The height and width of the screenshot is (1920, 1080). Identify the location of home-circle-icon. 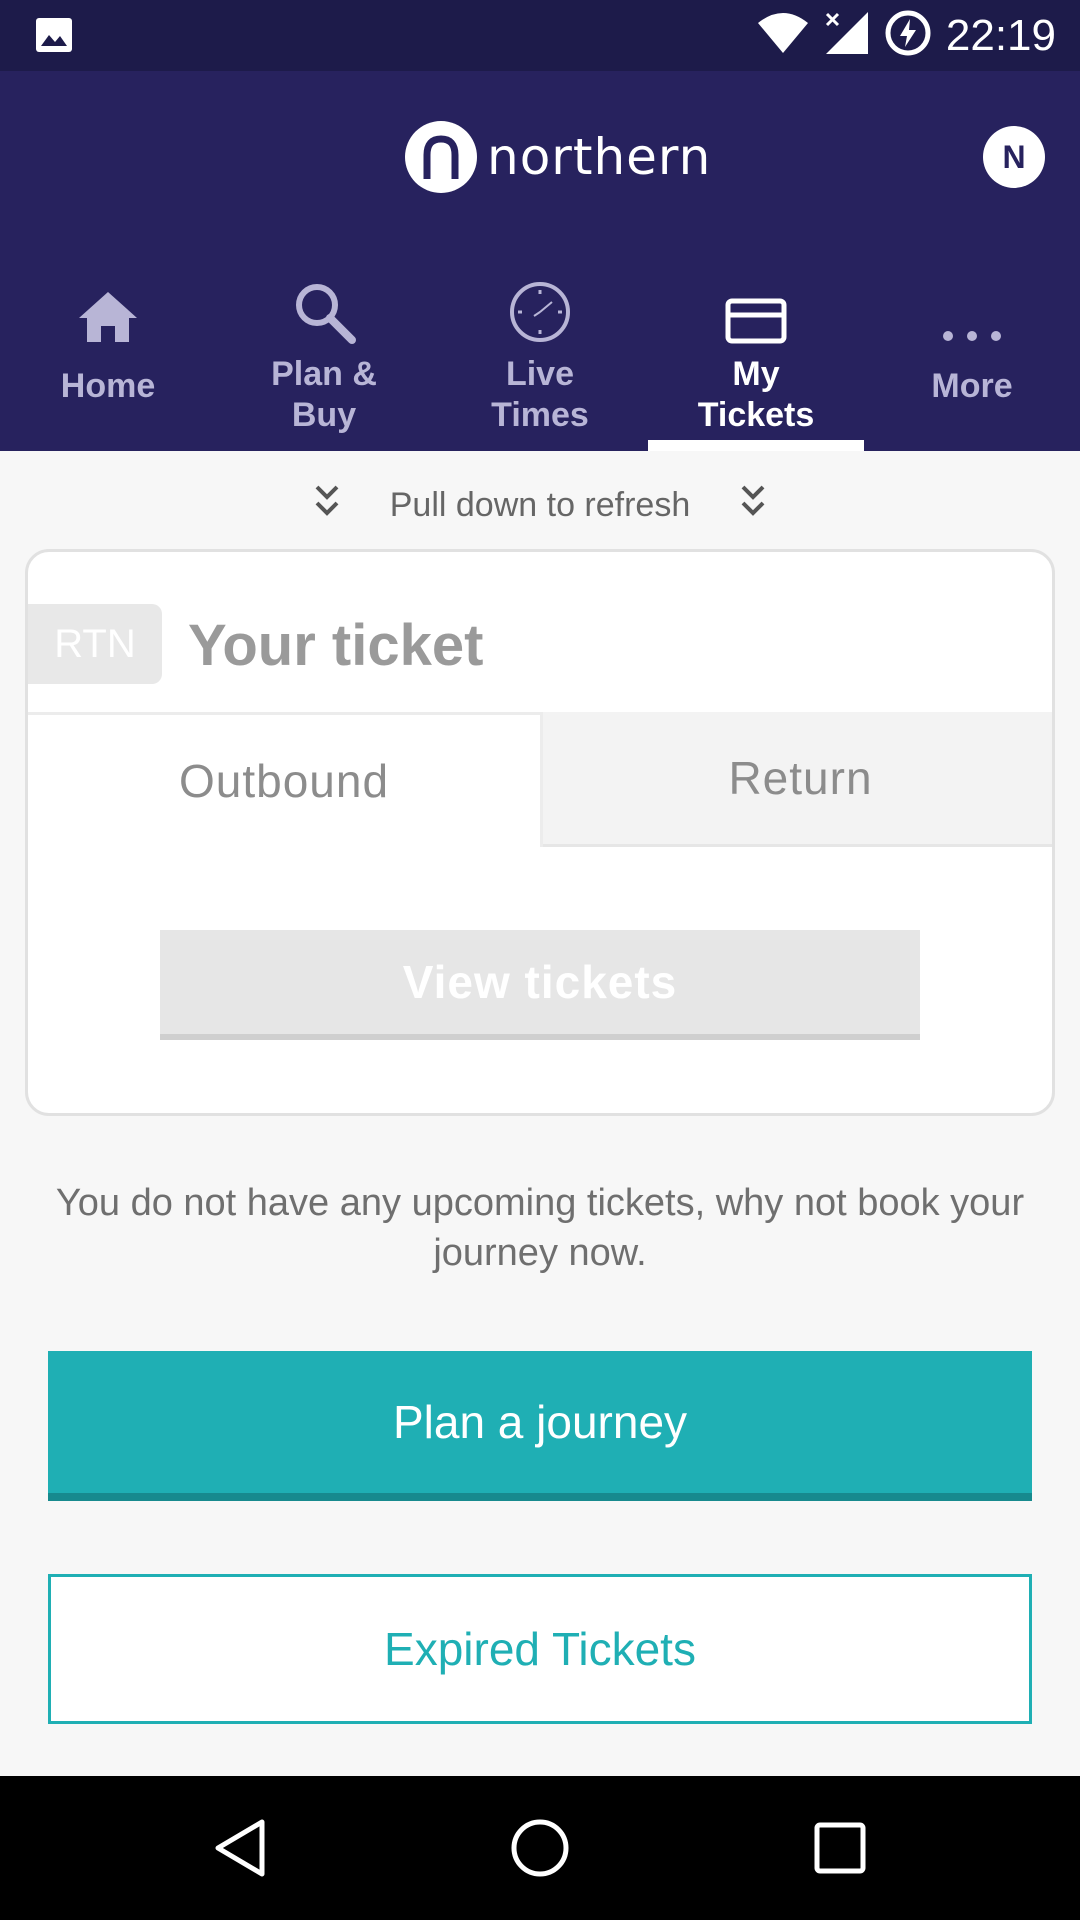
(540, 1848).